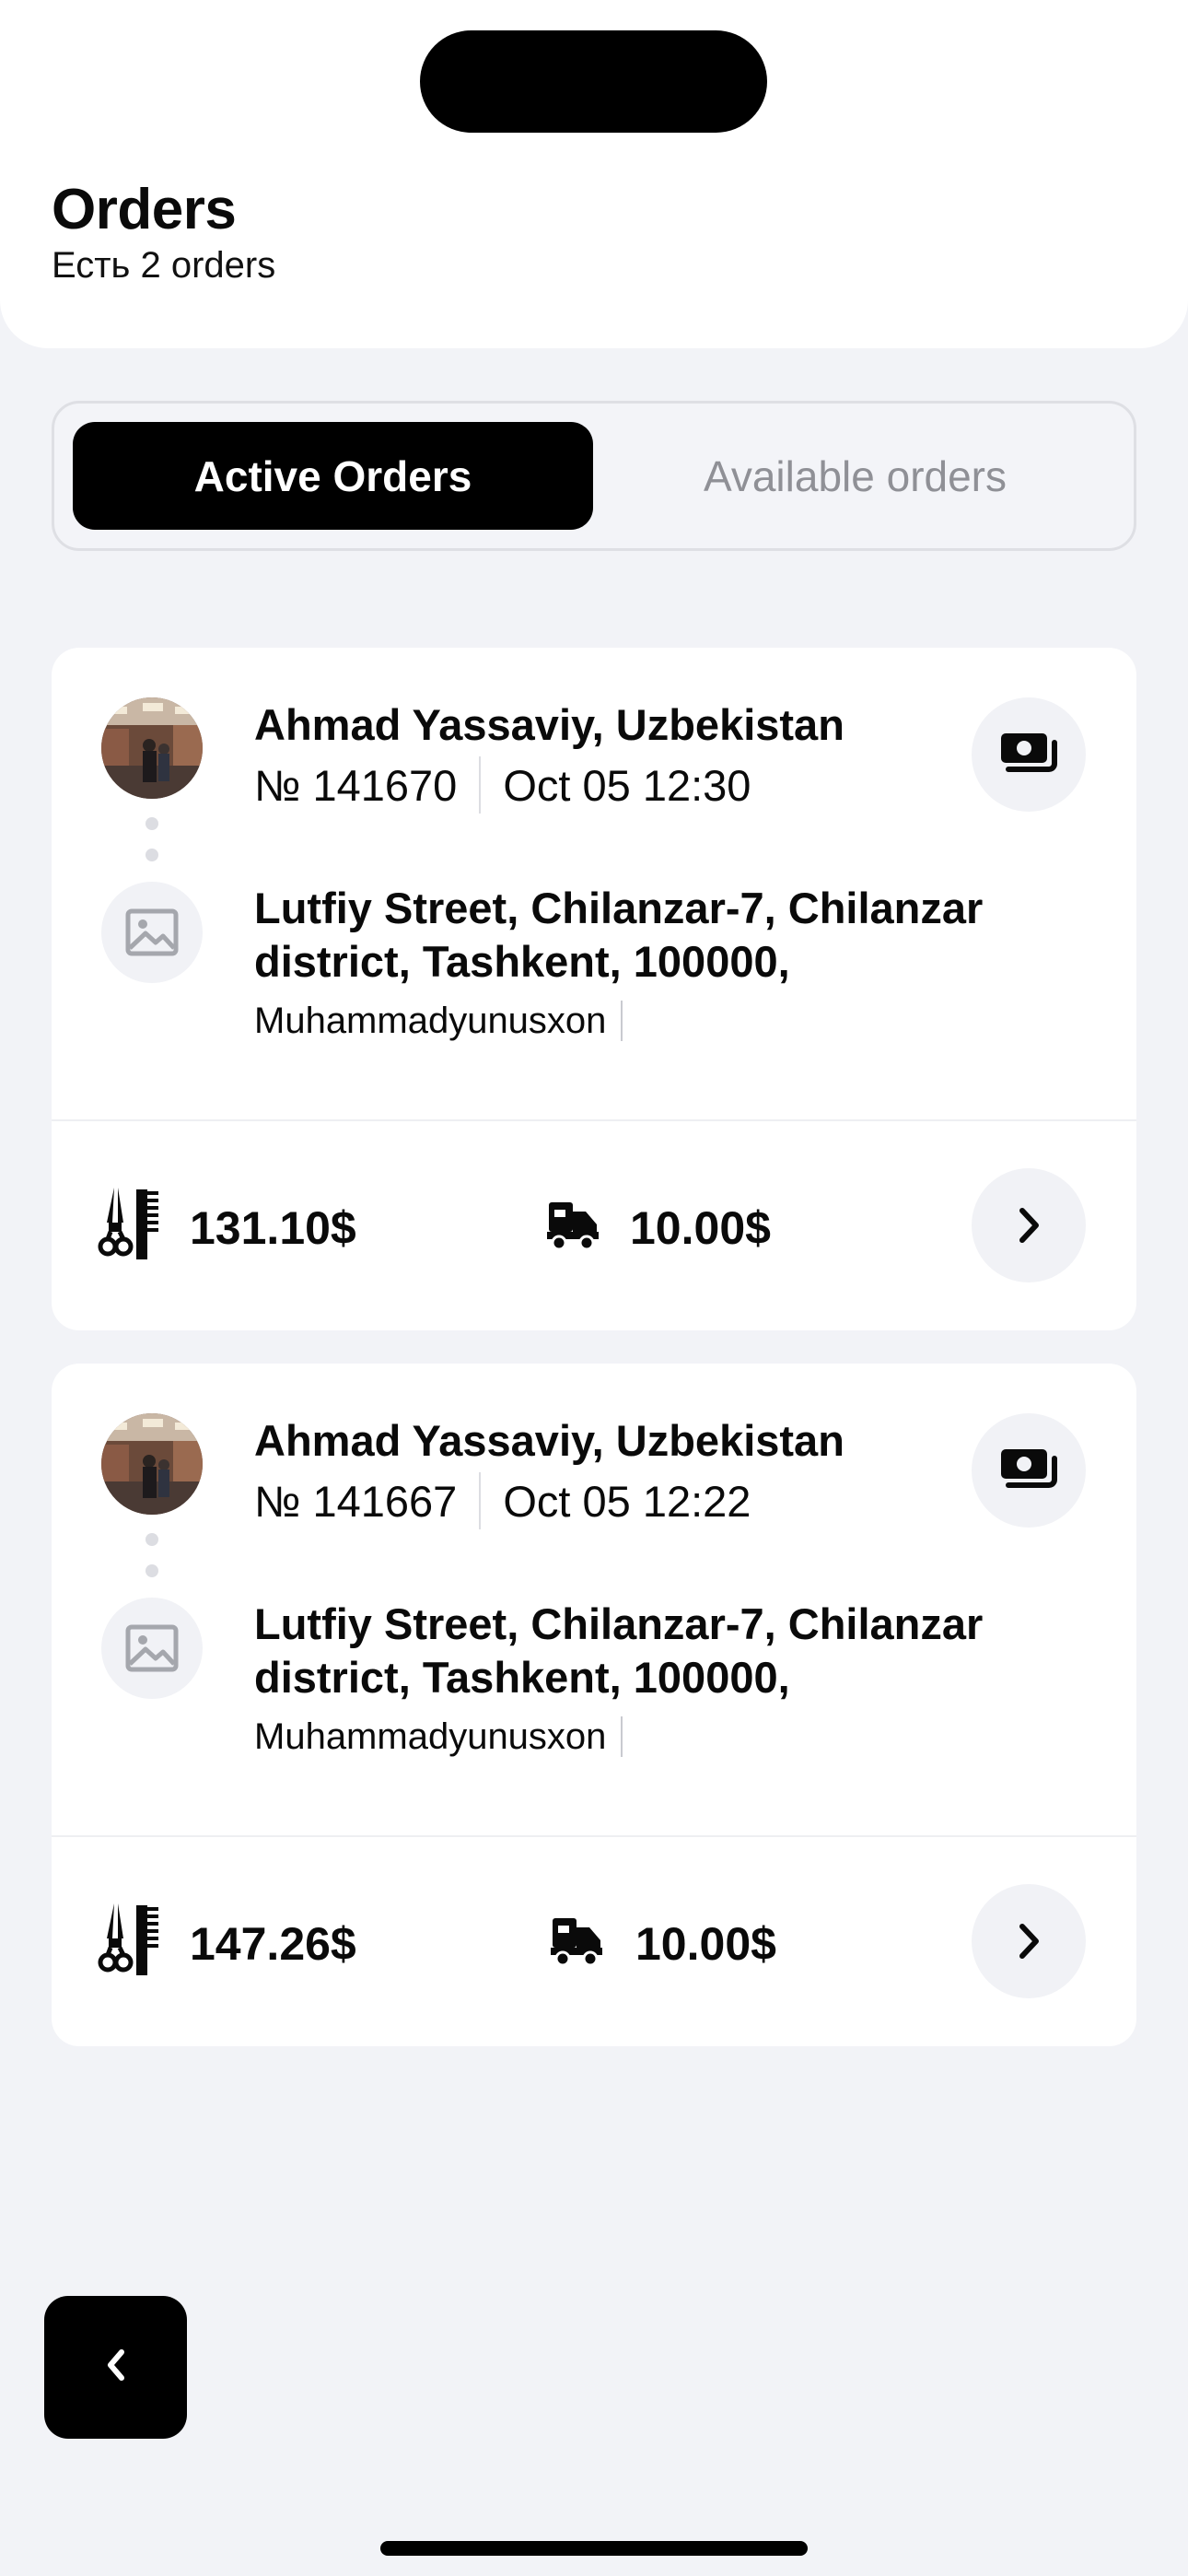 The width and height of the screenshot is (1188, 2576). Describe the element at coordinates (594, 174) in the screenshot. I see `header: Orders Есть 2 orders` at that location.